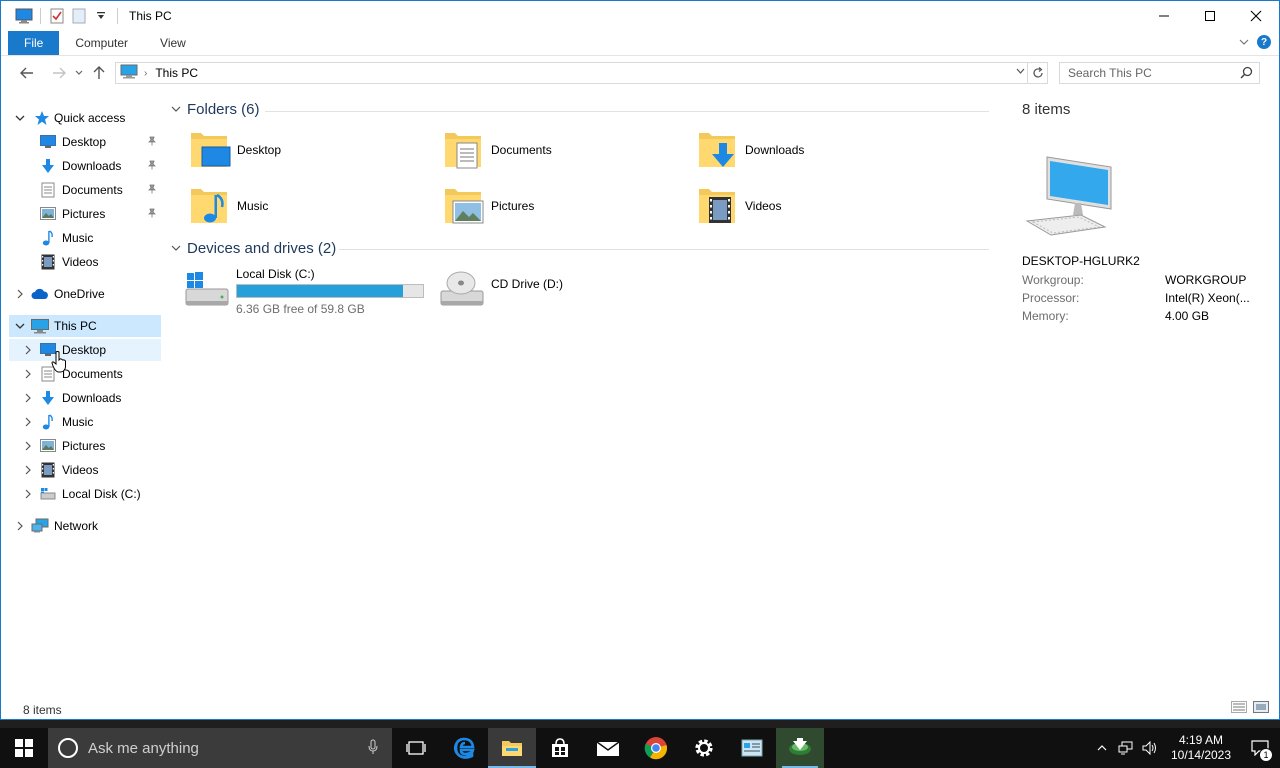 This screenshot has height=768, width=1280. What do you see at coordinates (145, 73) in the screenshot?
I see `breadcrumb-chevron-icon: ›` at bounding box center [145, 73].